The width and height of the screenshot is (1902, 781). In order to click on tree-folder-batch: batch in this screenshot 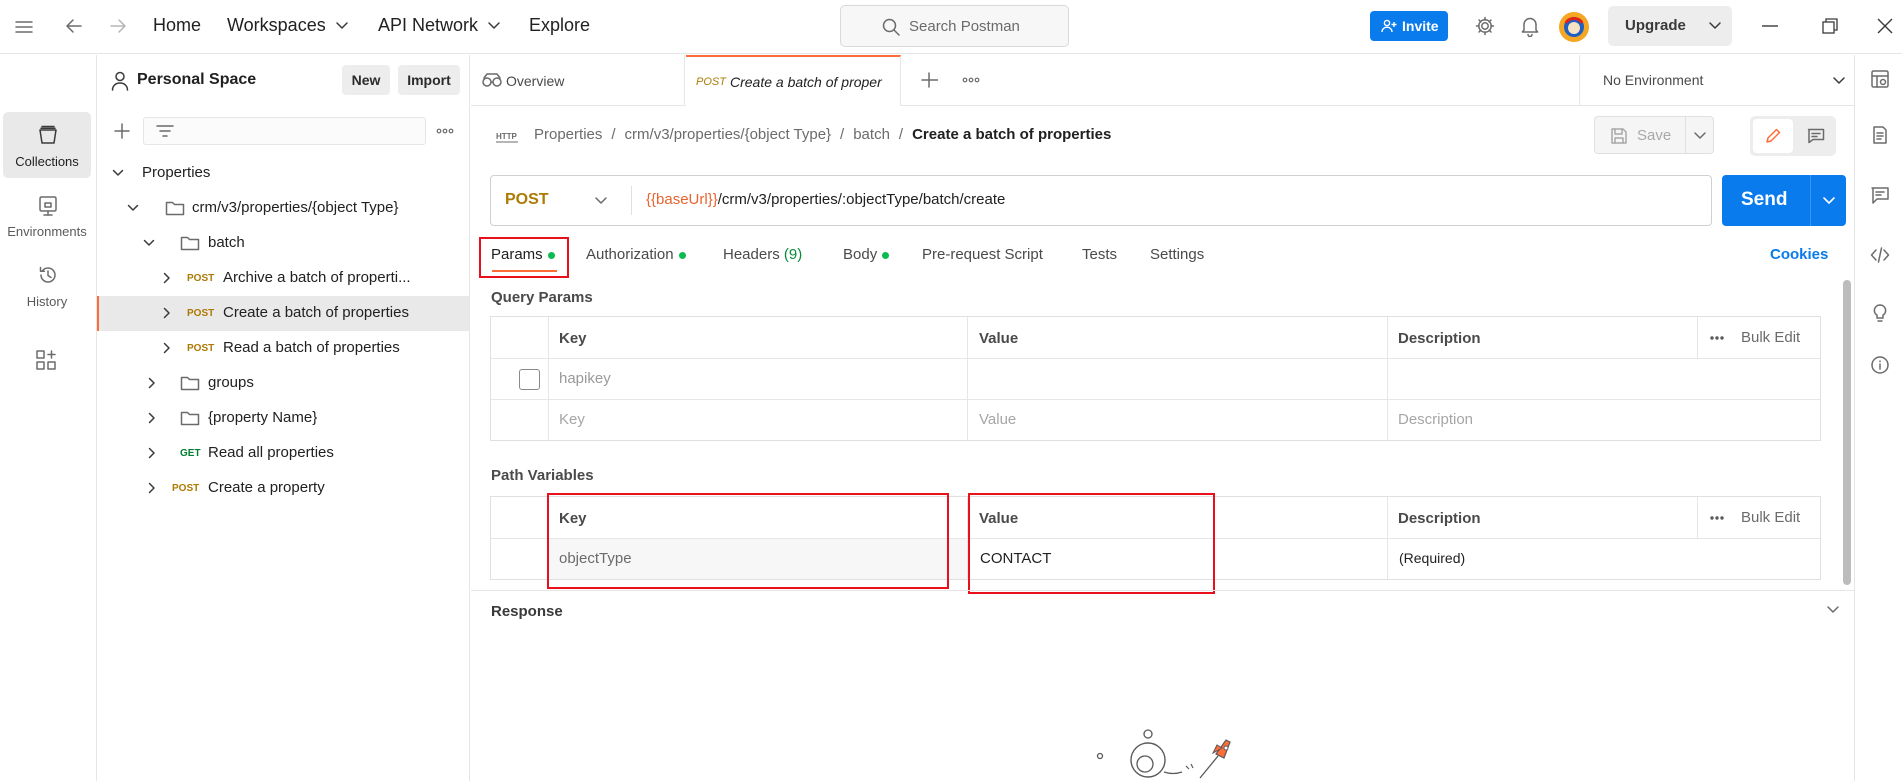, I will do `click(283, 243)`.